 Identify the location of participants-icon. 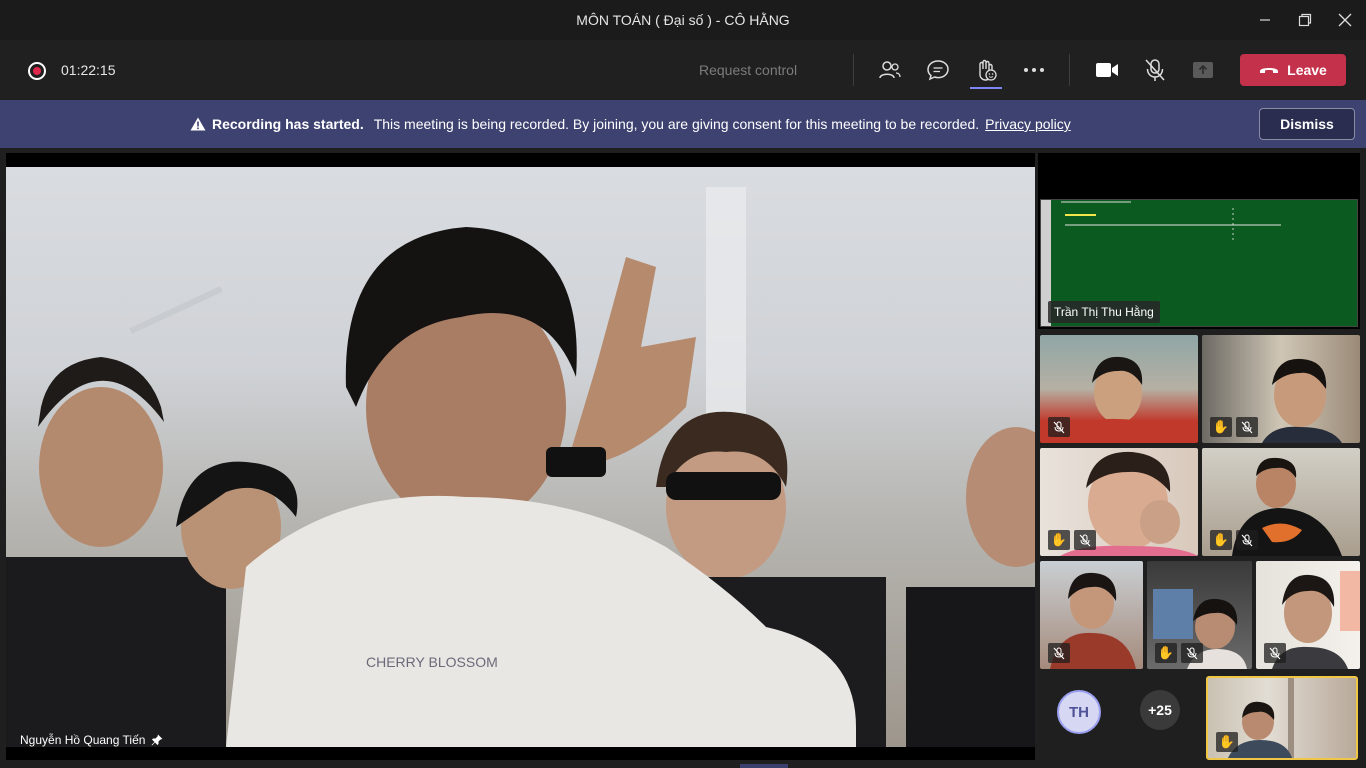
(890, 70).